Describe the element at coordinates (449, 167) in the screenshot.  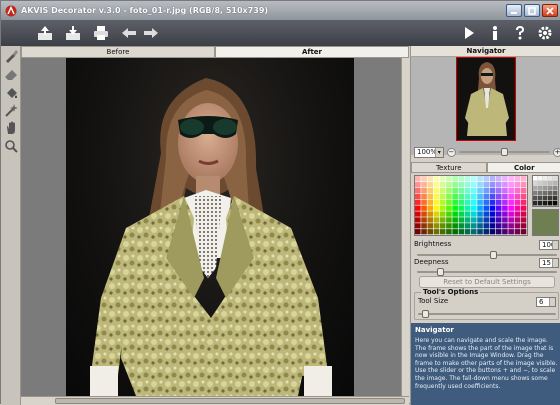
I see `tab-texture: Texture` at that location.